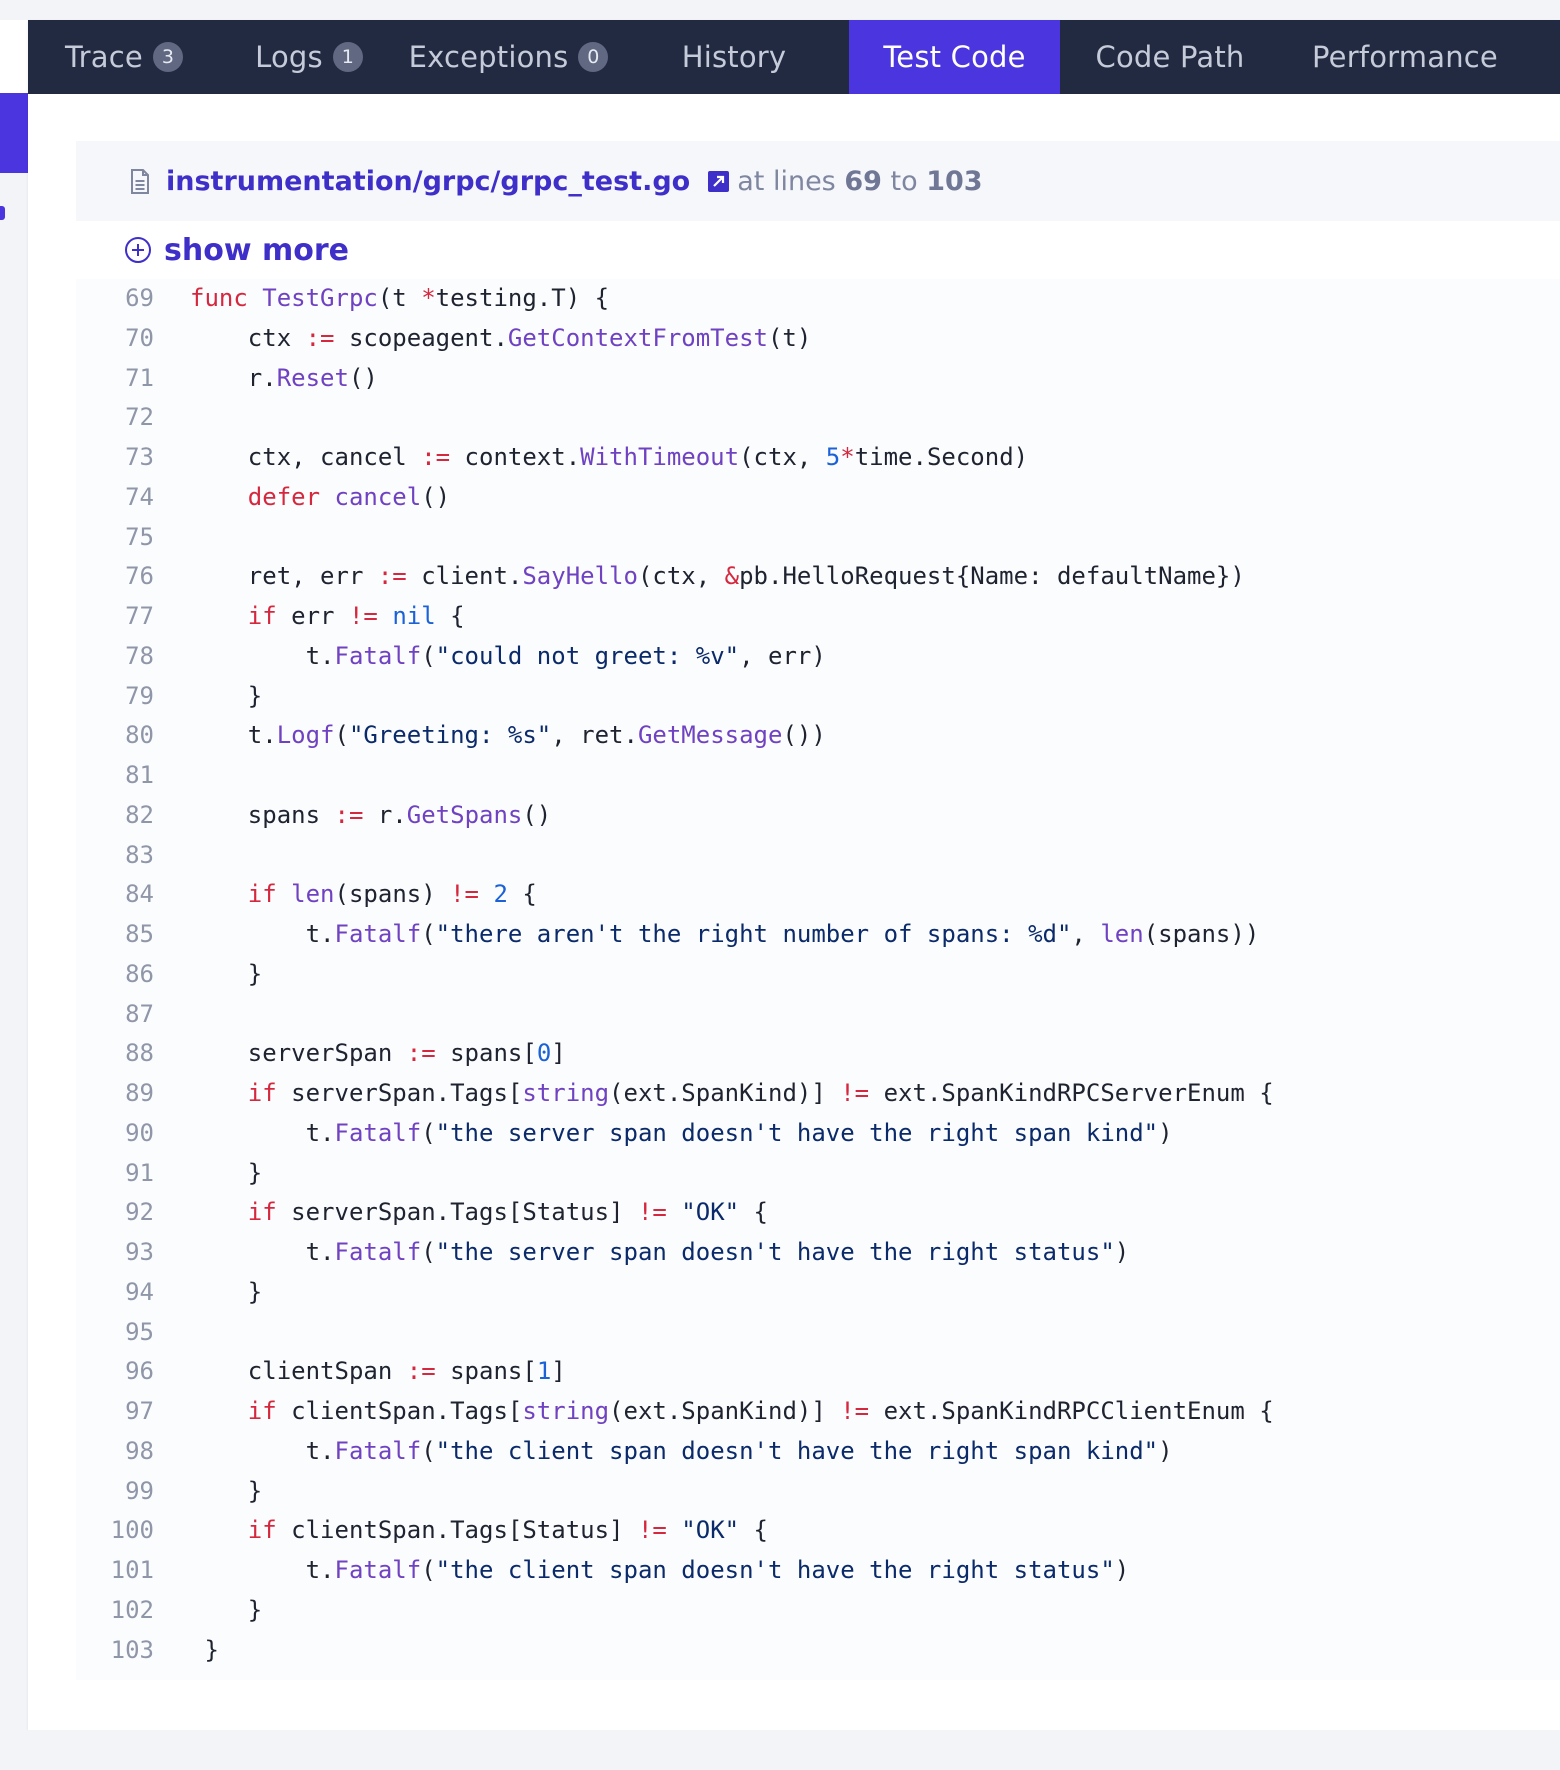  What do you see at coordinates (818, 856) in the screenshot?
I see `code-line: 83` at bounding box center [818, 856].